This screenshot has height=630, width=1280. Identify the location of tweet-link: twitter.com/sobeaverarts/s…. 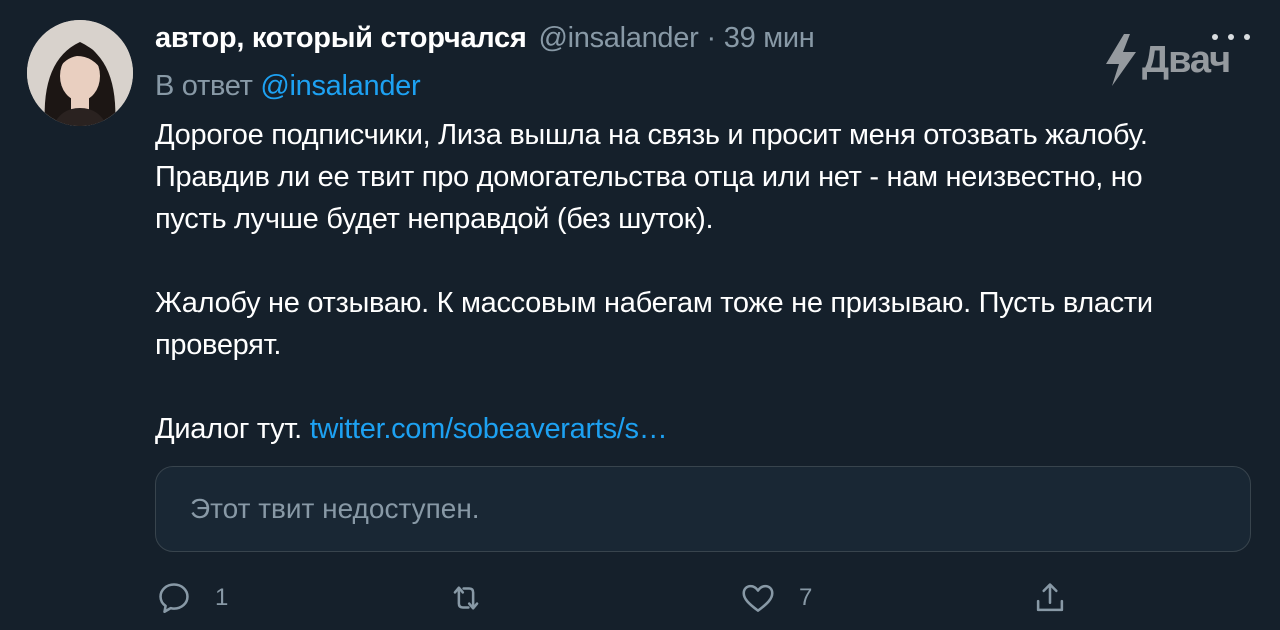
(489, 429).